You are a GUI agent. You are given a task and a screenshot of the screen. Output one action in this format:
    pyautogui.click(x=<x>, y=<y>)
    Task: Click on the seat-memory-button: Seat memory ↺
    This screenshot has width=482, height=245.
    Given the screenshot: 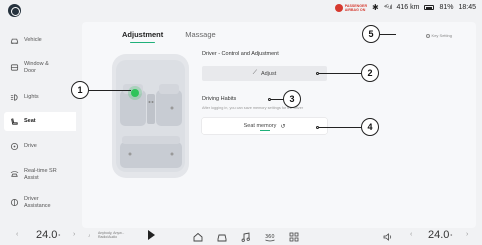 What is the action you would take?
    pyautogui.click(x=264, y=126)
    